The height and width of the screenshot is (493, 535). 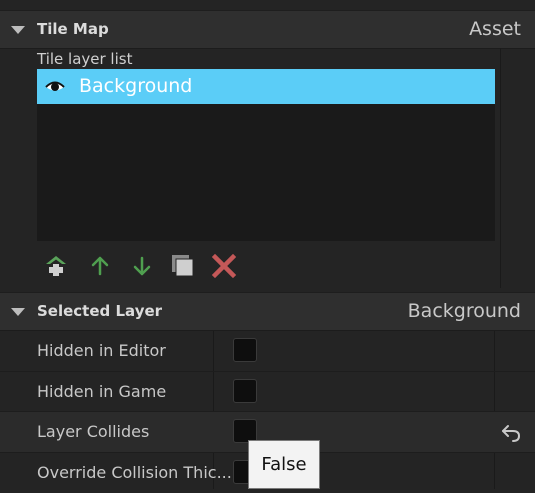 What do you see at coordinates (245, 350) in the screenshot?
I see `hidden-in-editor-checkbox` at bounding box center [245, 350].